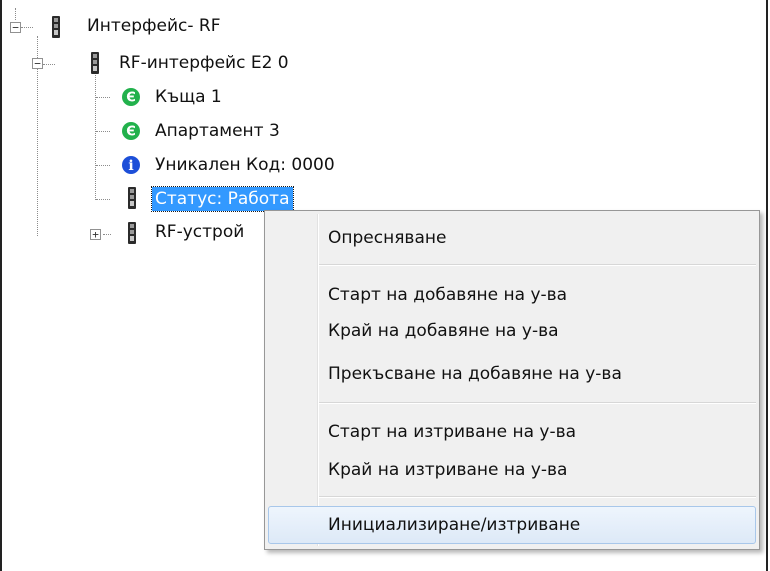 The image size is (770, 571). Describe the element at coordinates (512, 470) in the screenshot. I see `menu-item-end-delete: Край на изтриване на у-ва` at that location.